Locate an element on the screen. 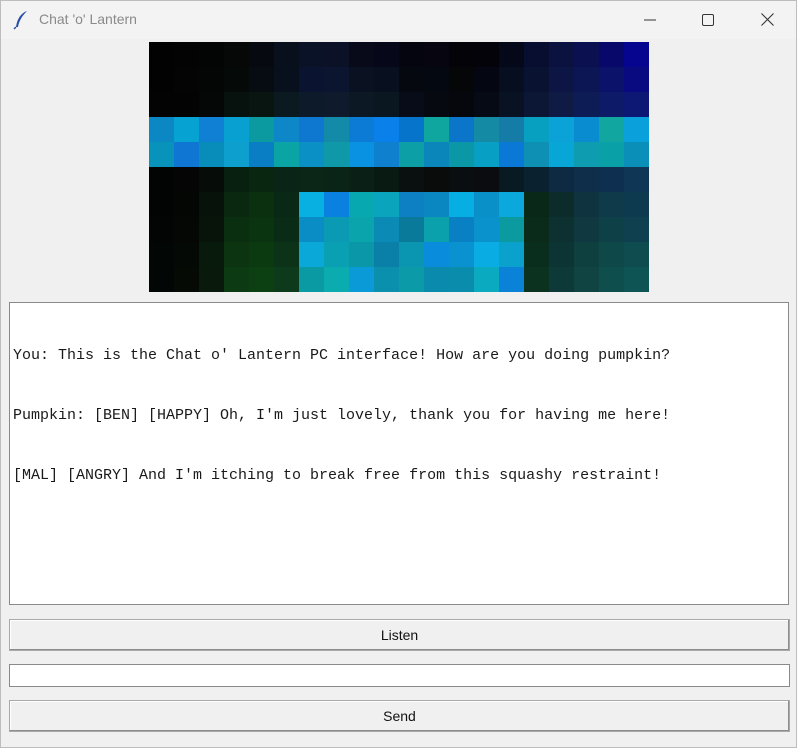 The image size is (797, 748). message-input is located at coordinates (399, 675).